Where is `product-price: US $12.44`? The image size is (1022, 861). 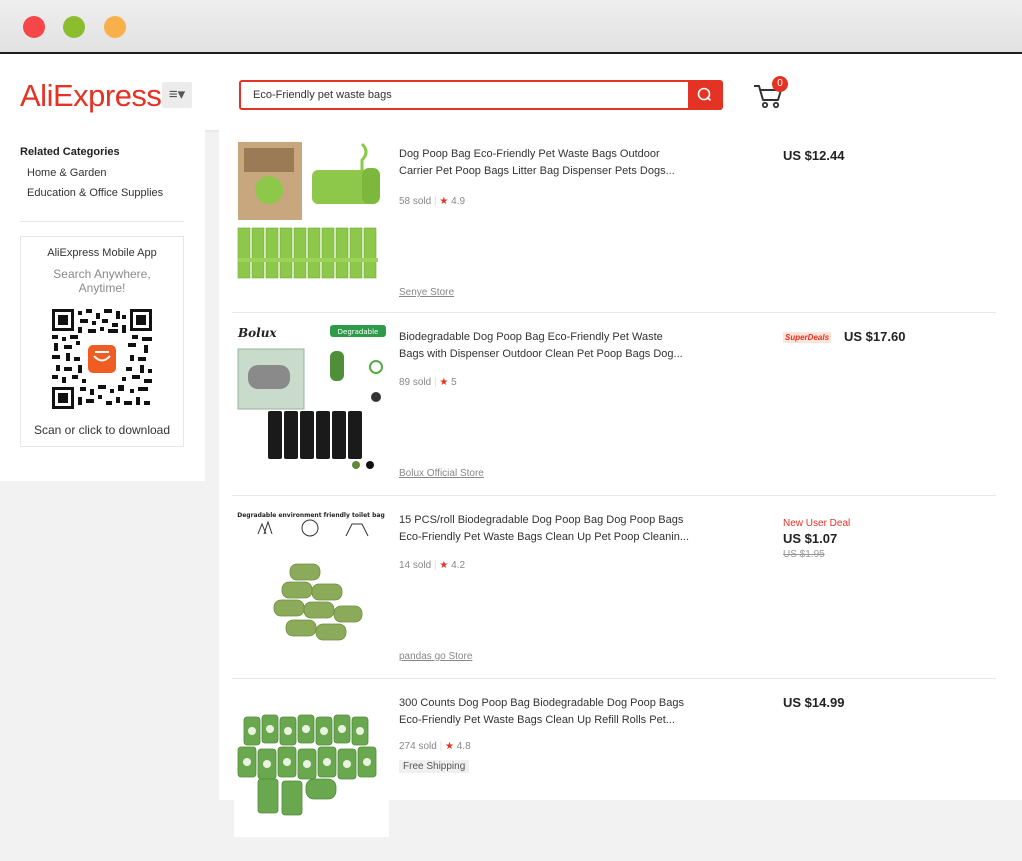
product-price: US $12.44 is located at coordinates (814, 155).